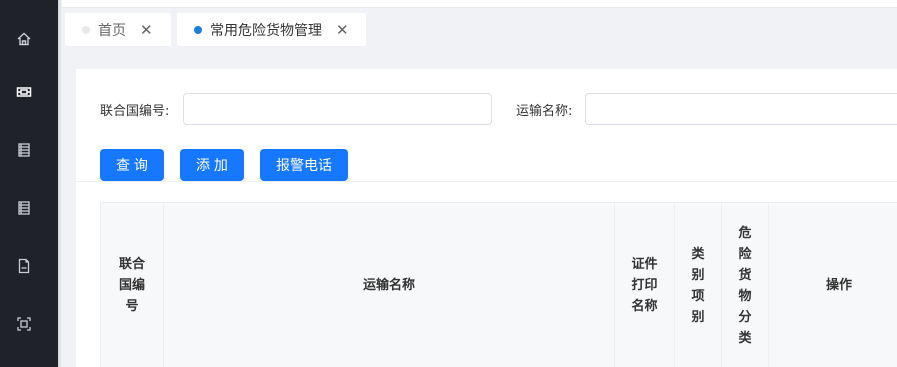 The width and height of the screenshot is (897, 367). Describe the element at coordinates (479, 4) in the screenshot. I see `top-header` at that location.